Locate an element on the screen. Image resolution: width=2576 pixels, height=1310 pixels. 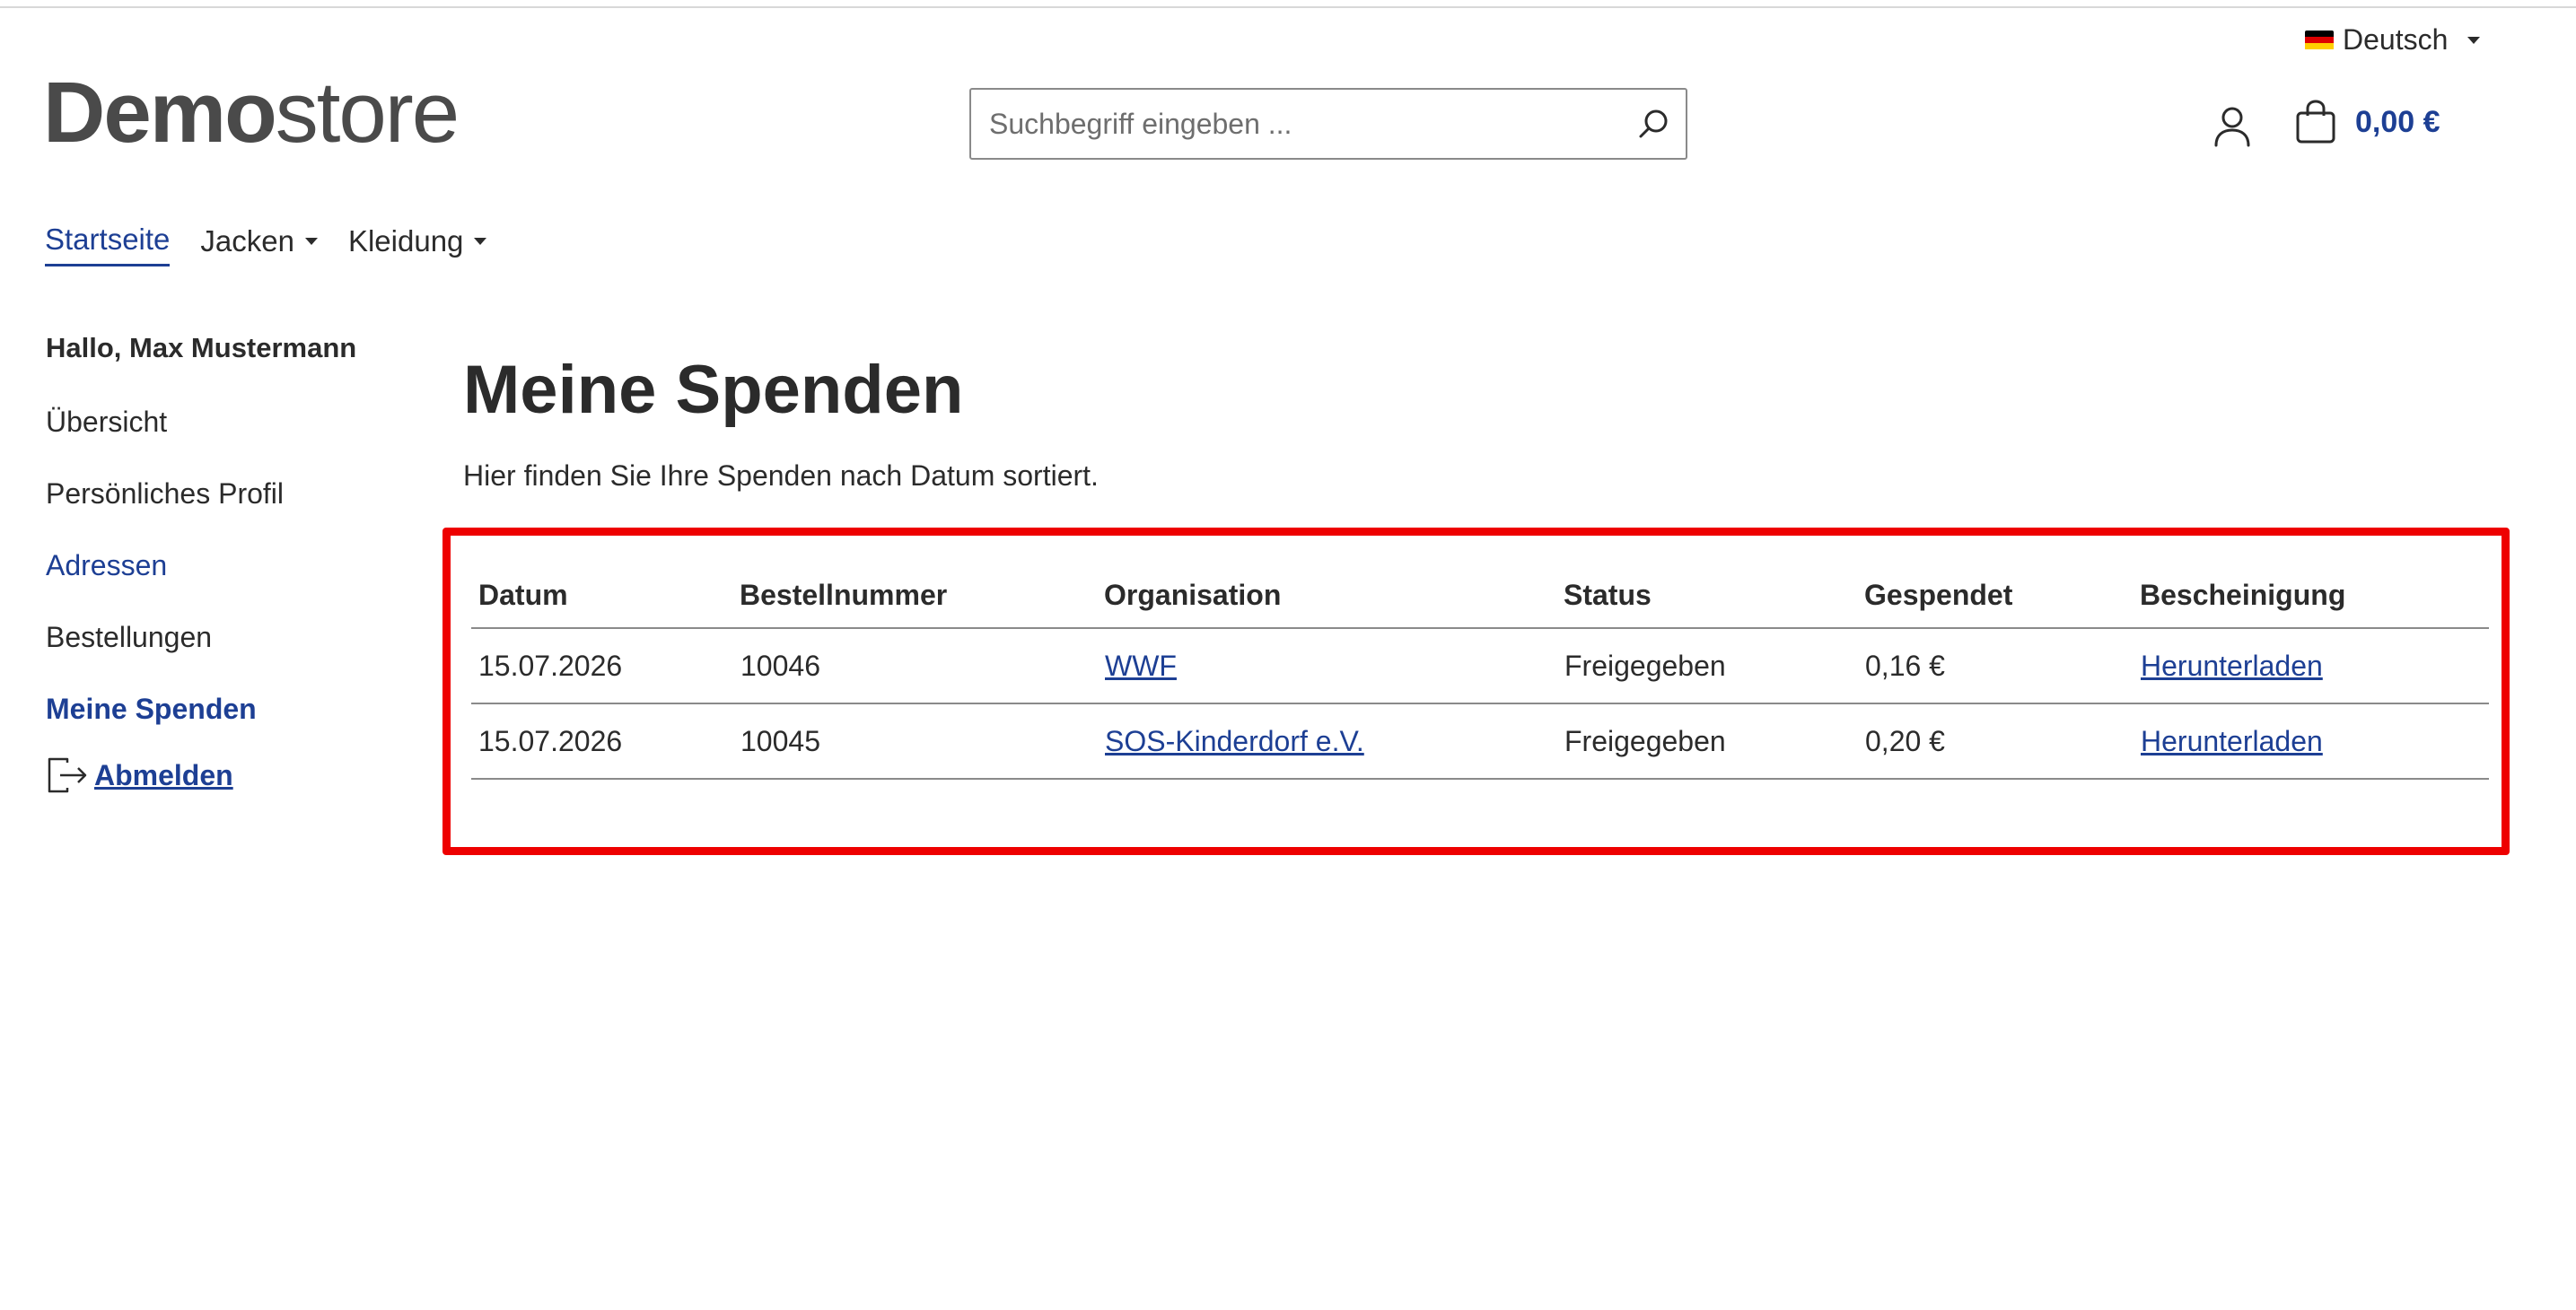
cell-organisation: WWF is located at coordinates (1334, 666).